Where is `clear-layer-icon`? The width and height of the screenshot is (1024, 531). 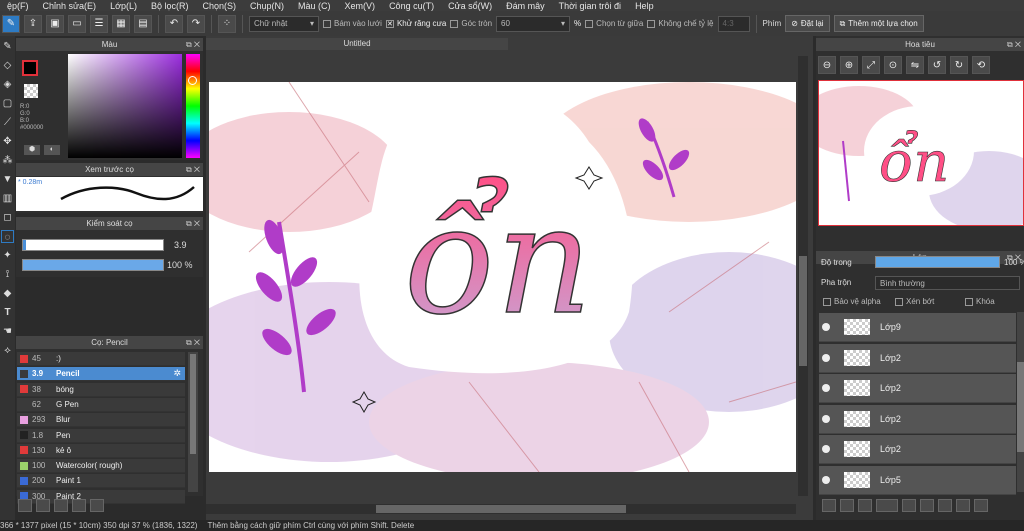
clear-layer-icon is located at coordinates (963, 505).